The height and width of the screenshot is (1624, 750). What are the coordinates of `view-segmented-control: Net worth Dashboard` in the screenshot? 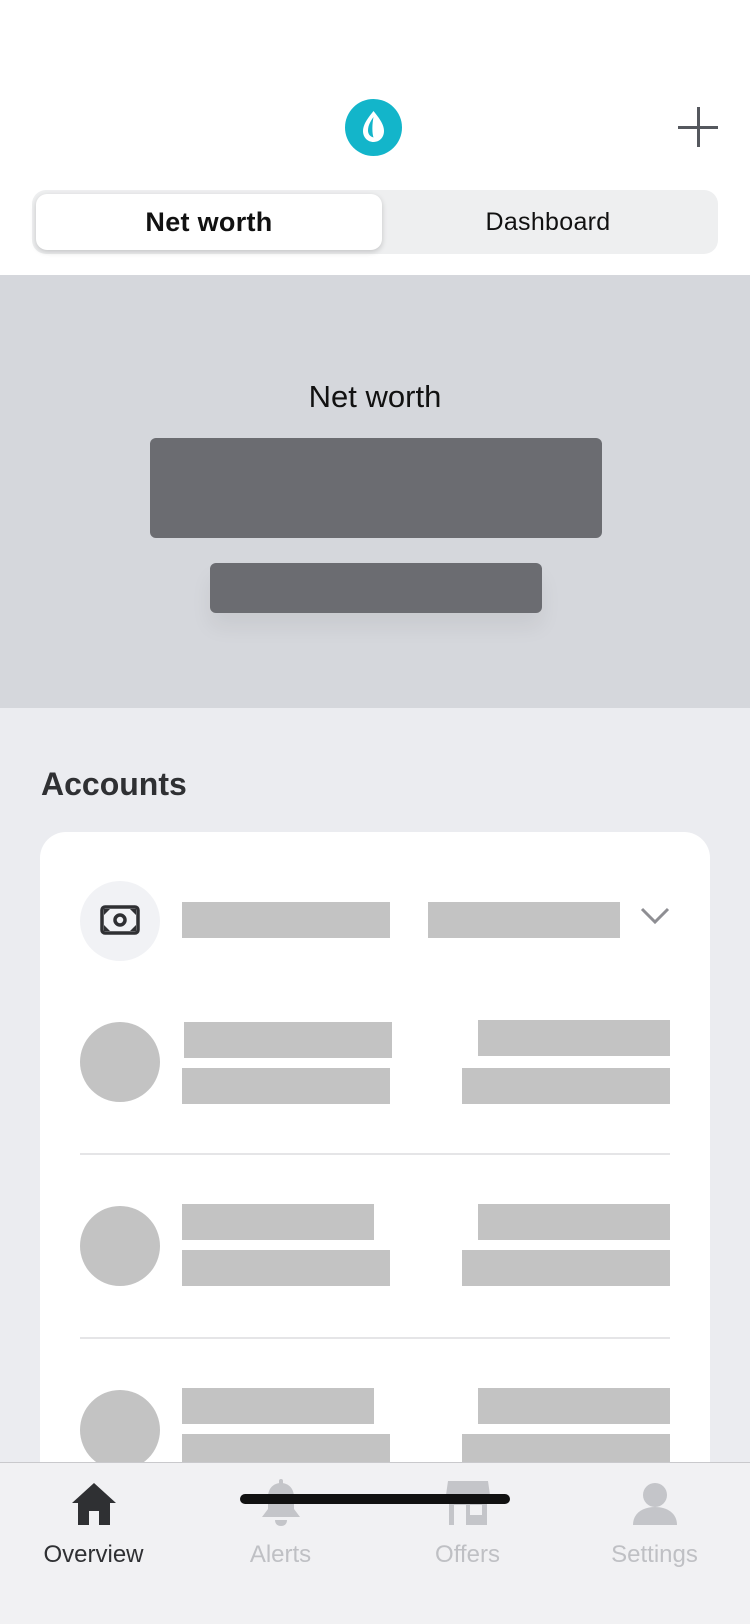 It's located at (375, 222).